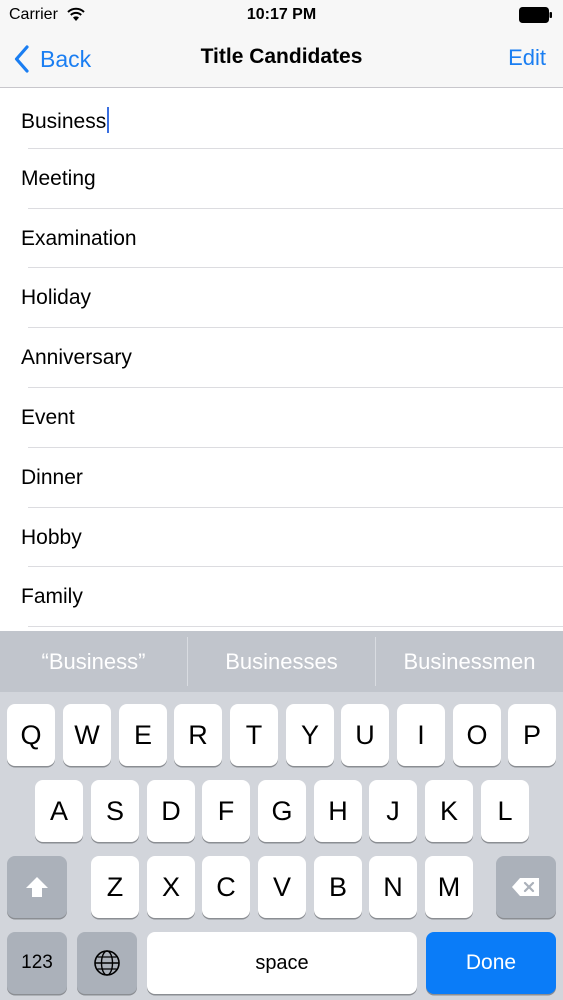 This screenshot has width=563, height=1000. I want to click on list-item-label: Meeting, so click(58, 178).